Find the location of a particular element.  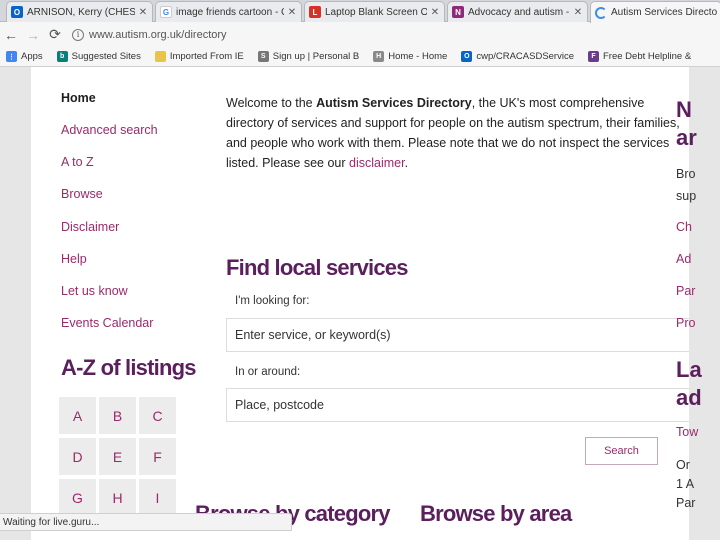

right-heading2-line2: ad is located at coordinates (689, 397).